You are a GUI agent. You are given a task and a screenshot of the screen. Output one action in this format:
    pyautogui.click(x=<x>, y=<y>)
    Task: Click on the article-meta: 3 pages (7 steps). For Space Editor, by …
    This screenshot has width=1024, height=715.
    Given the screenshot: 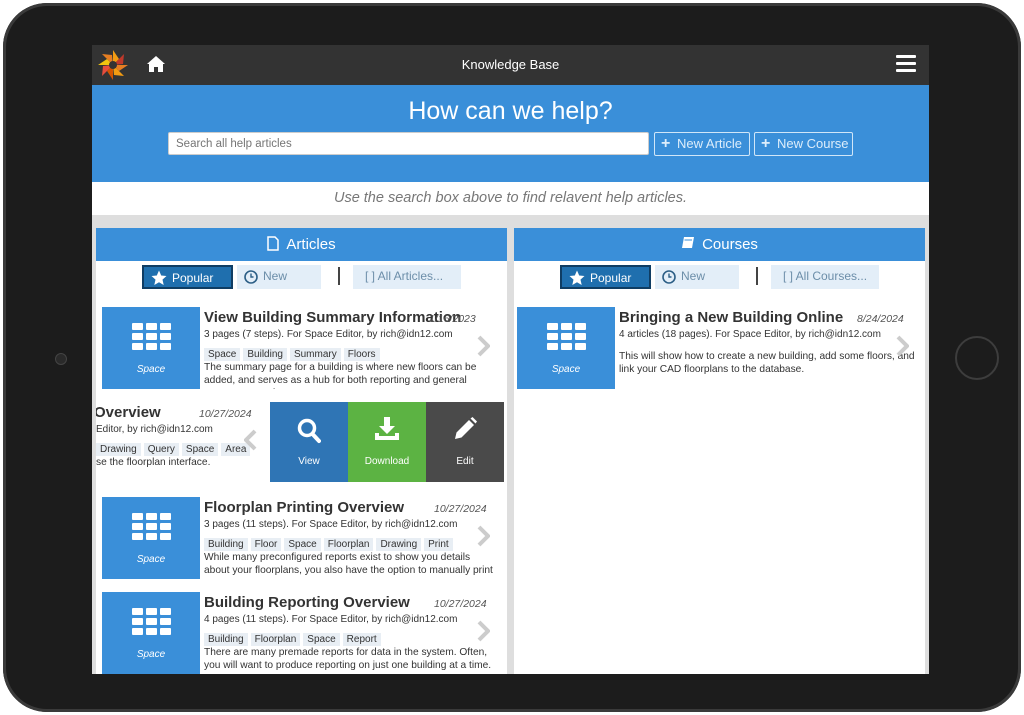 What is the action you would take?
    pyautogui.click(x=328, y=334)
    